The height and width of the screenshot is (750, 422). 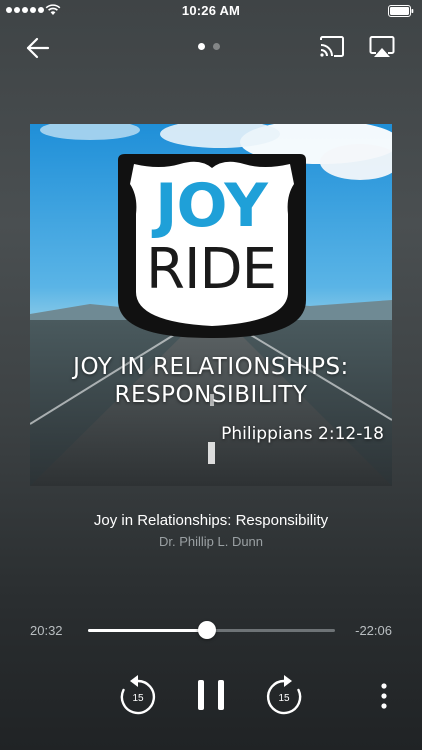 I want to click on track-title: Joy in Relationships: Responsibility, so click(x=211, y=520).